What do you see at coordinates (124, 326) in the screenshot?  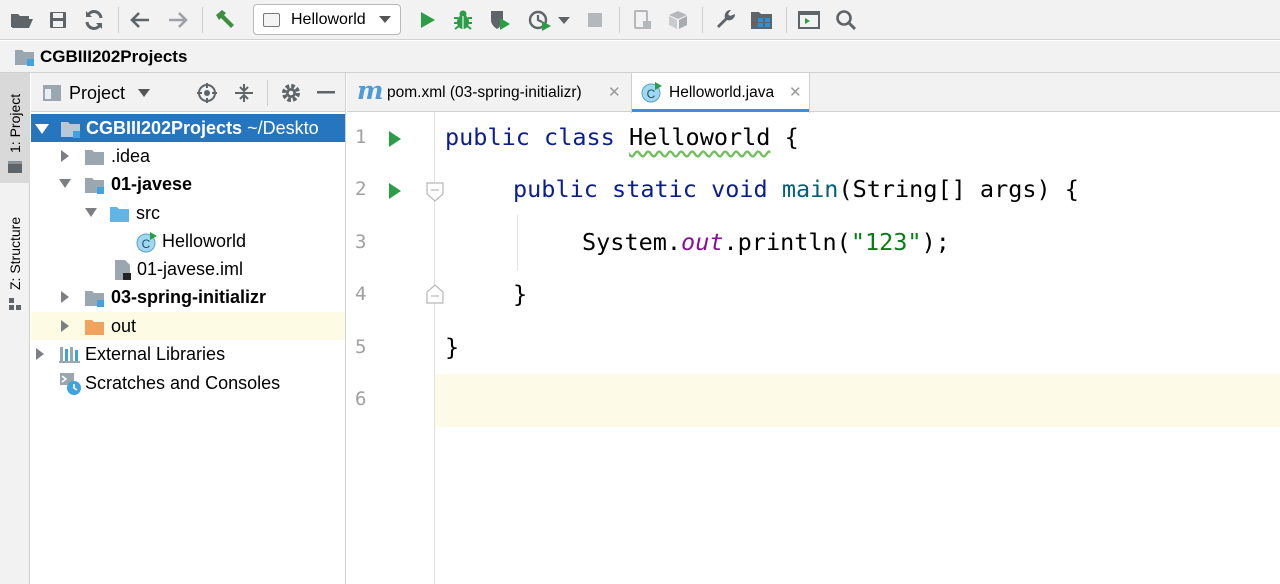 I see `tree-item-label: out` at bounding box center [124, 326].